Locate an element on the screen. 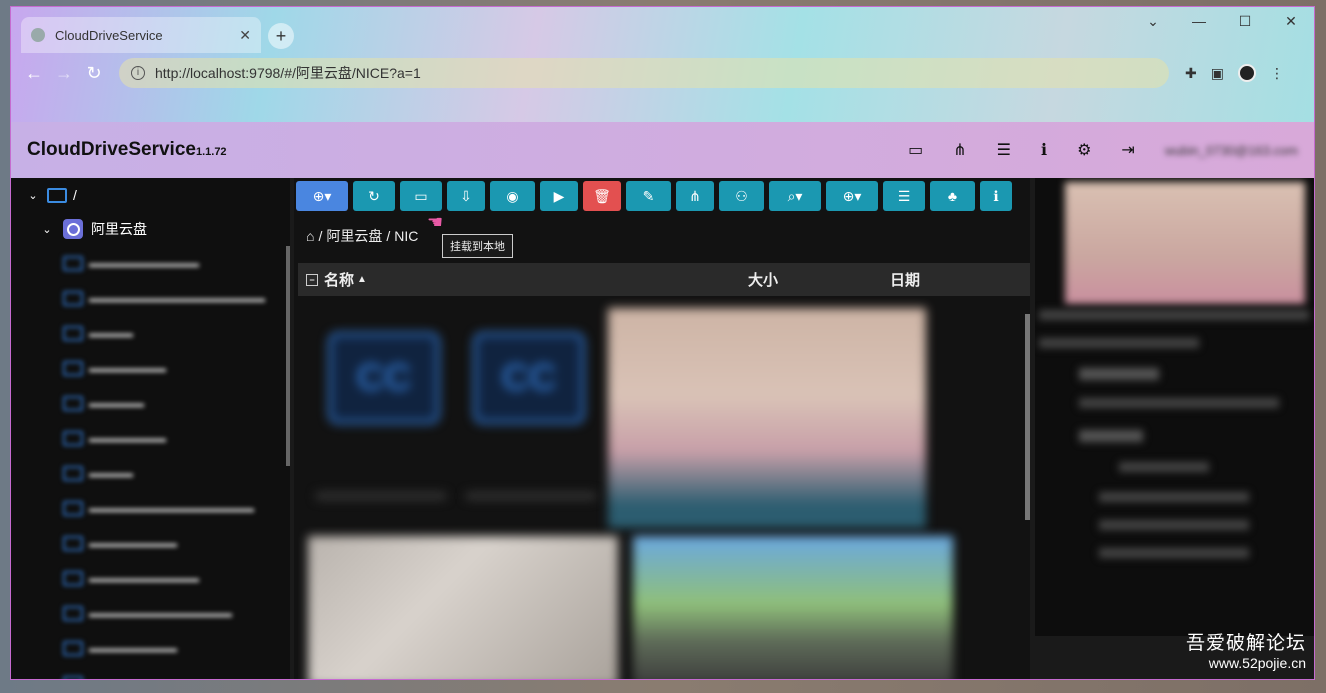  file-download-icon: ⇩ is located at coordinates (466, 196).